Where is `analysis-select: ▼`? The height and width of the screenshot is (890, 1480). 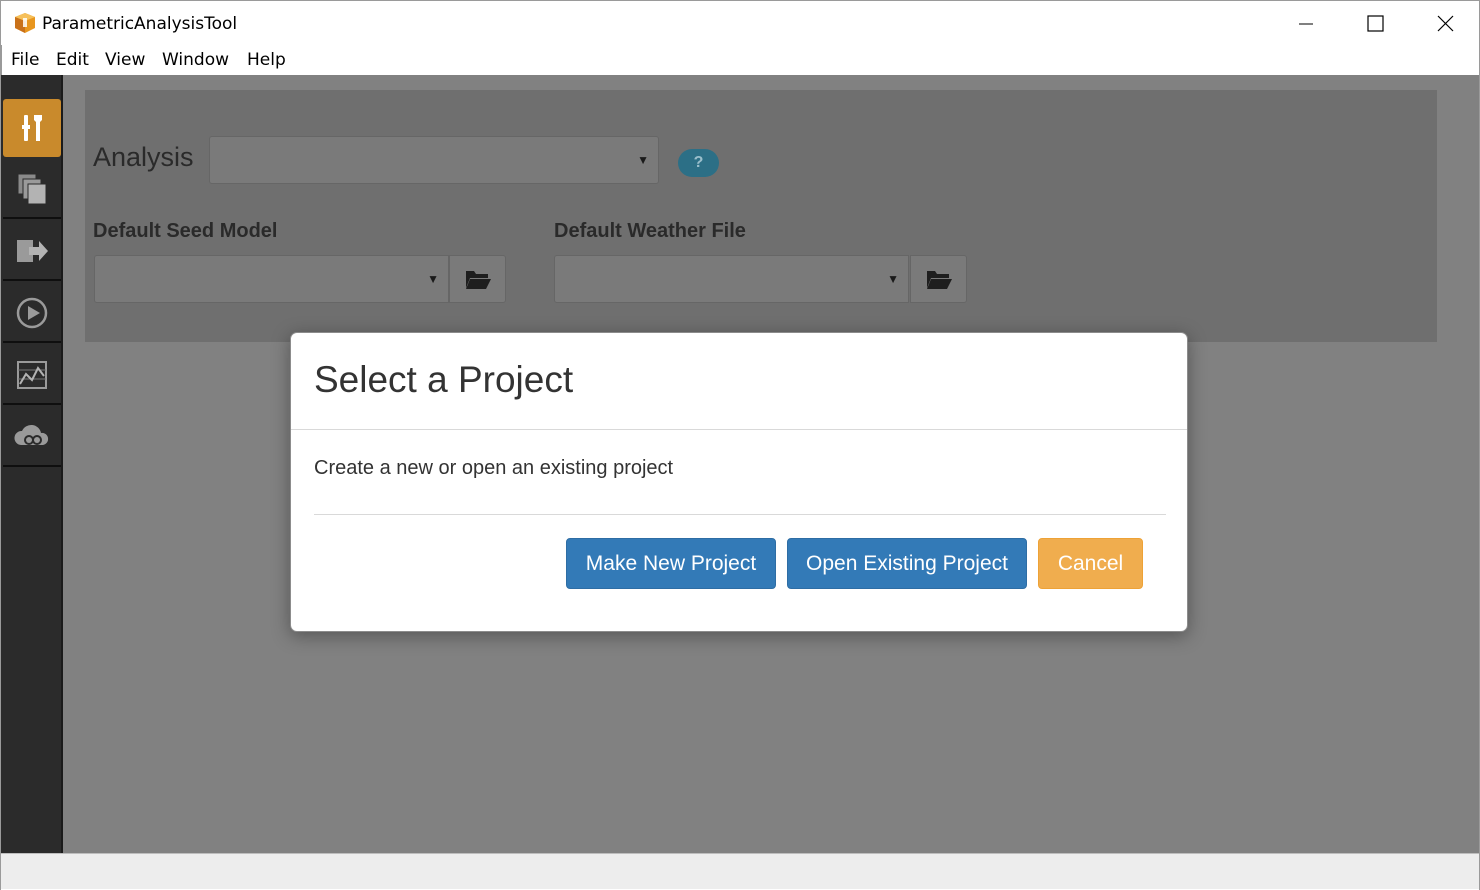 analysis-select: ▼ is located at coordinates (434, 160).